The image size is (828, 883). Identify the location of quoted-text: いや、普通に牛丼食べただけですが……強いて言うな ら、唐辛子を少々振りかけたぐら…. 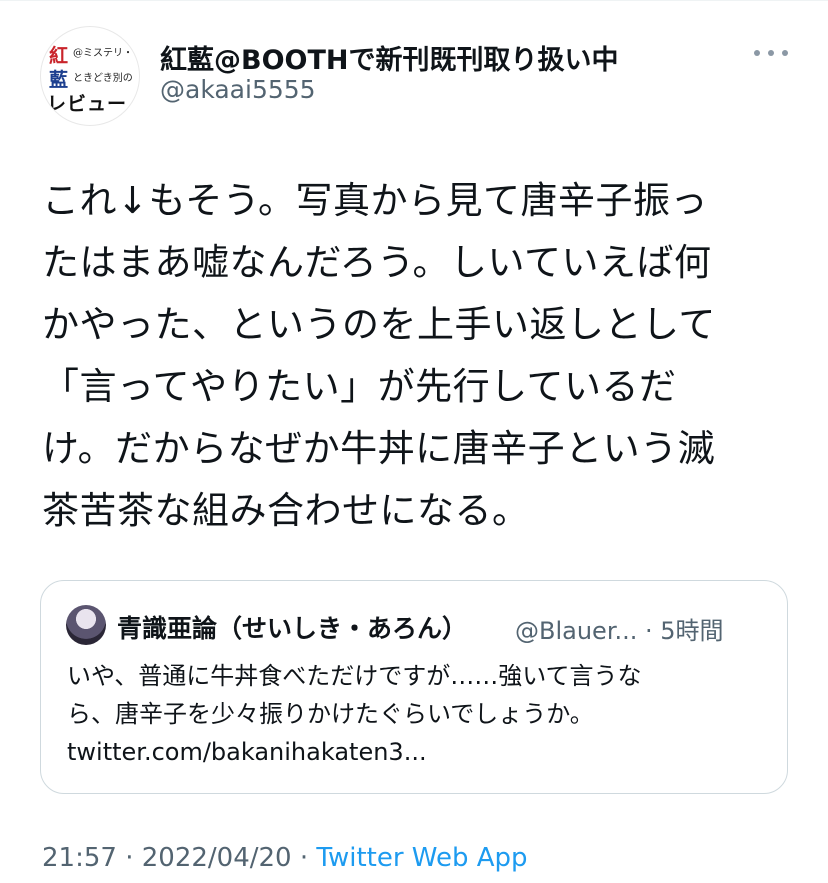
(354, 714).